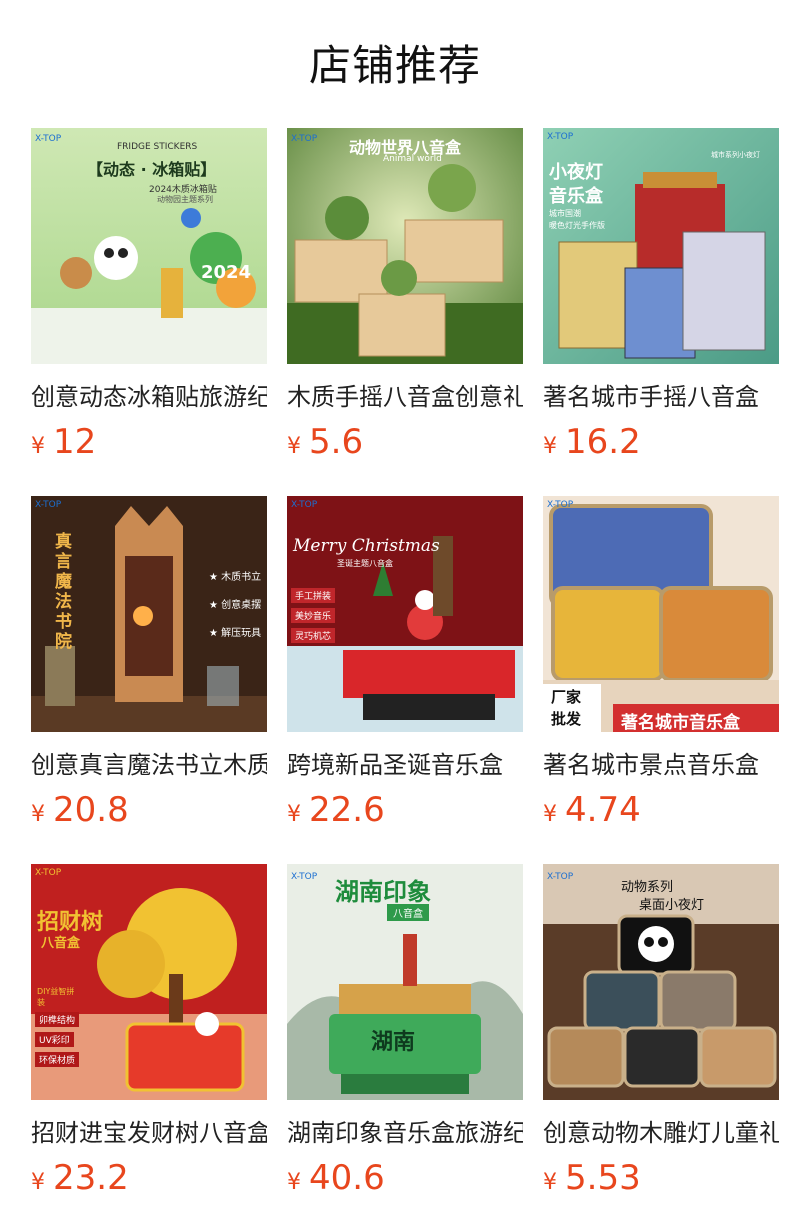 The width and height of the screenshot is (790, 1232). I want to click on product-price: ¥ 40.6, so click(405, 1180).